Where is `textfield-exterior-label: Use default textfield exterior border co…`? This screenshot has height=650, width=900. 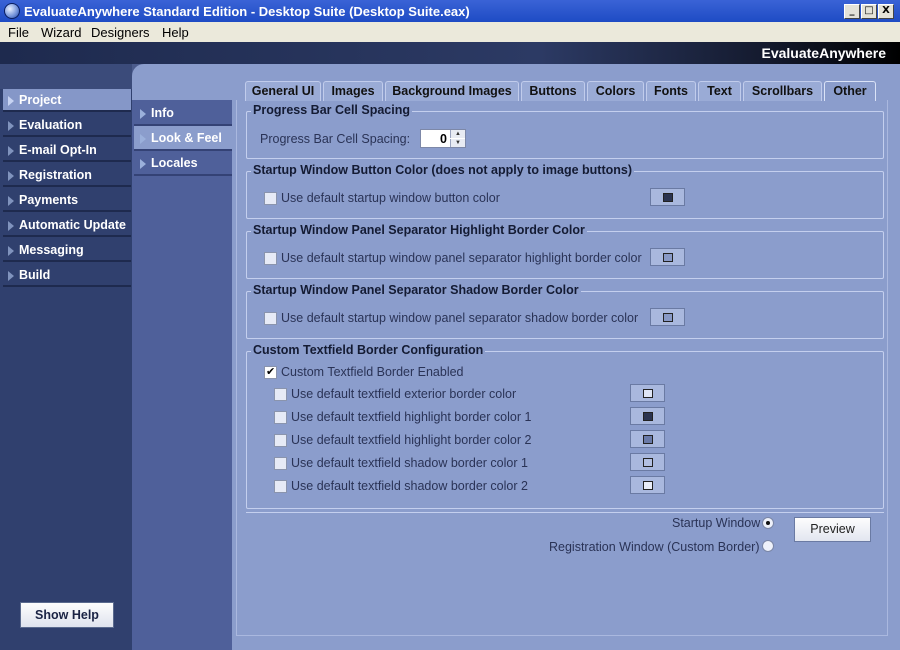 textfield-exterior-label: Use default textfield exterior border co… is located at coordinates (404, 394).